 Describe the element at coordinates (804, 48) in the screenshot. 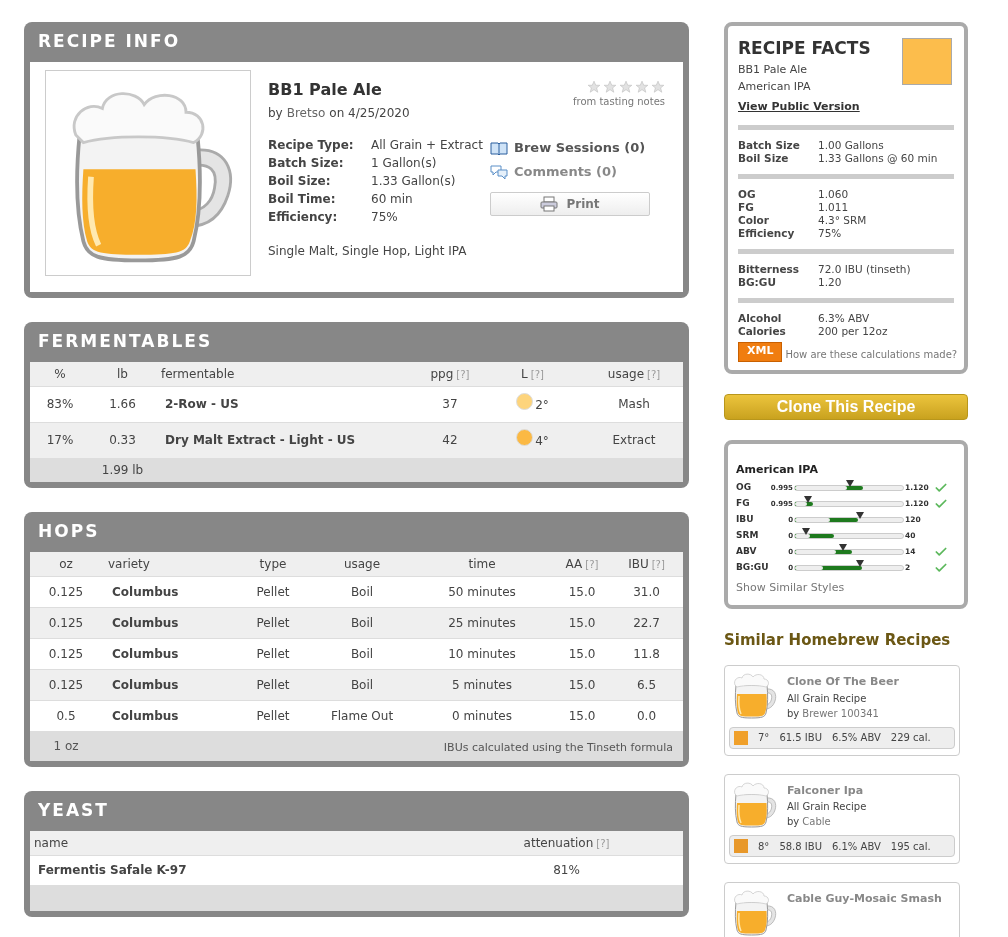

I see `facts-title: RECIPE FACTS` at that location.